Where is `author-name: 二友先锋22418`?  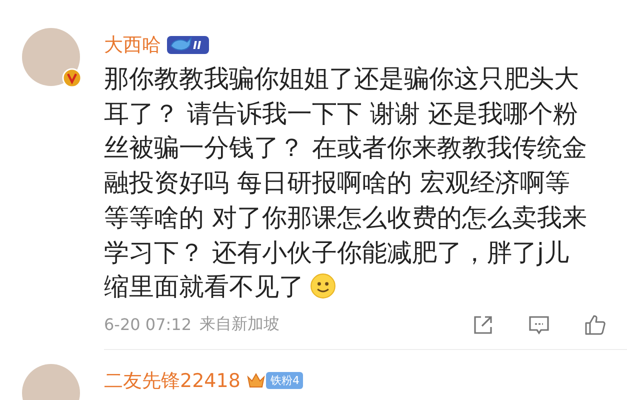 author-name: 二友先锋22418 is located at coordinates (172, 381).